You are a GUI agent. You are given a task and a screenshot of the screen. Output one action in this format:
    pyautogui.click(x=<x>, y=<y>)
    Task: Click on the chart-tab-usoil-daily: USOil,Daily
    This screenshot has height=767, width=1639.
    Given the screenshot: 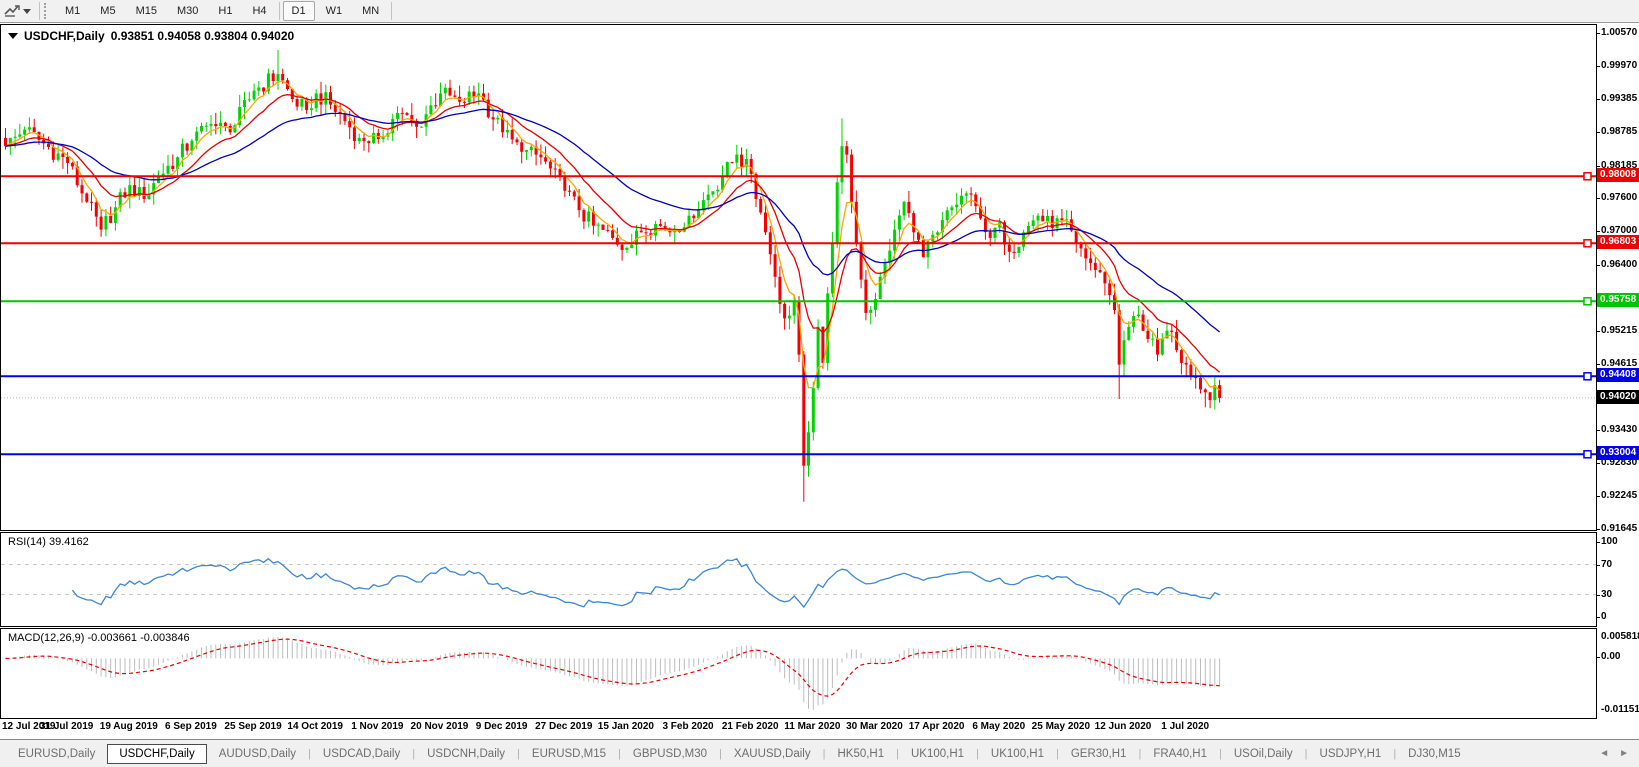 What is the action you would take?
    pyautogui.click(x=1263, y=754)
    